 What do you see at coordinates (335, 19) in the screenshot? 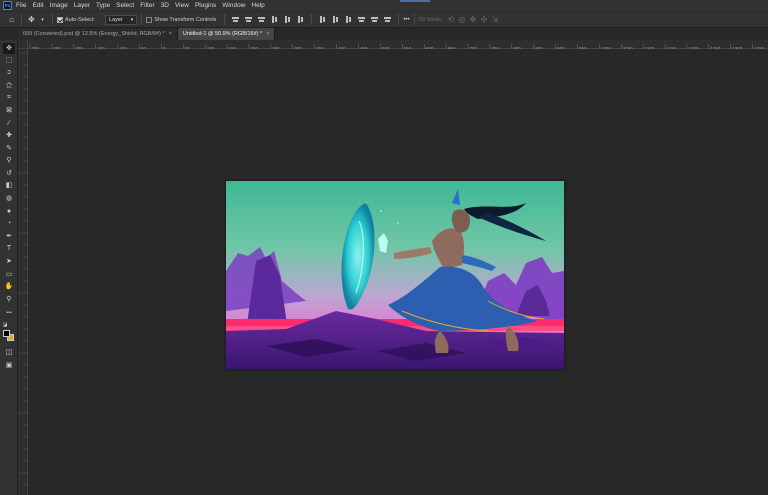
I see `distribute-middle-icon` at bounding box center [335, 19].